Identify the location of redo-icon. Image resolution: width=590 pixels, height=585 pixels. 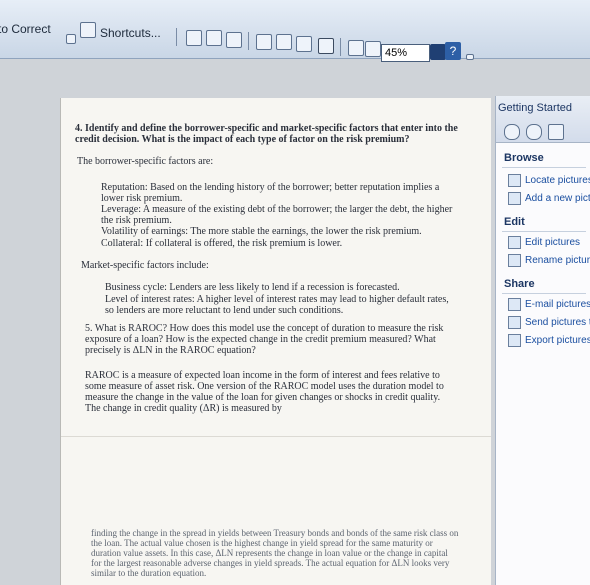
(373, 49).